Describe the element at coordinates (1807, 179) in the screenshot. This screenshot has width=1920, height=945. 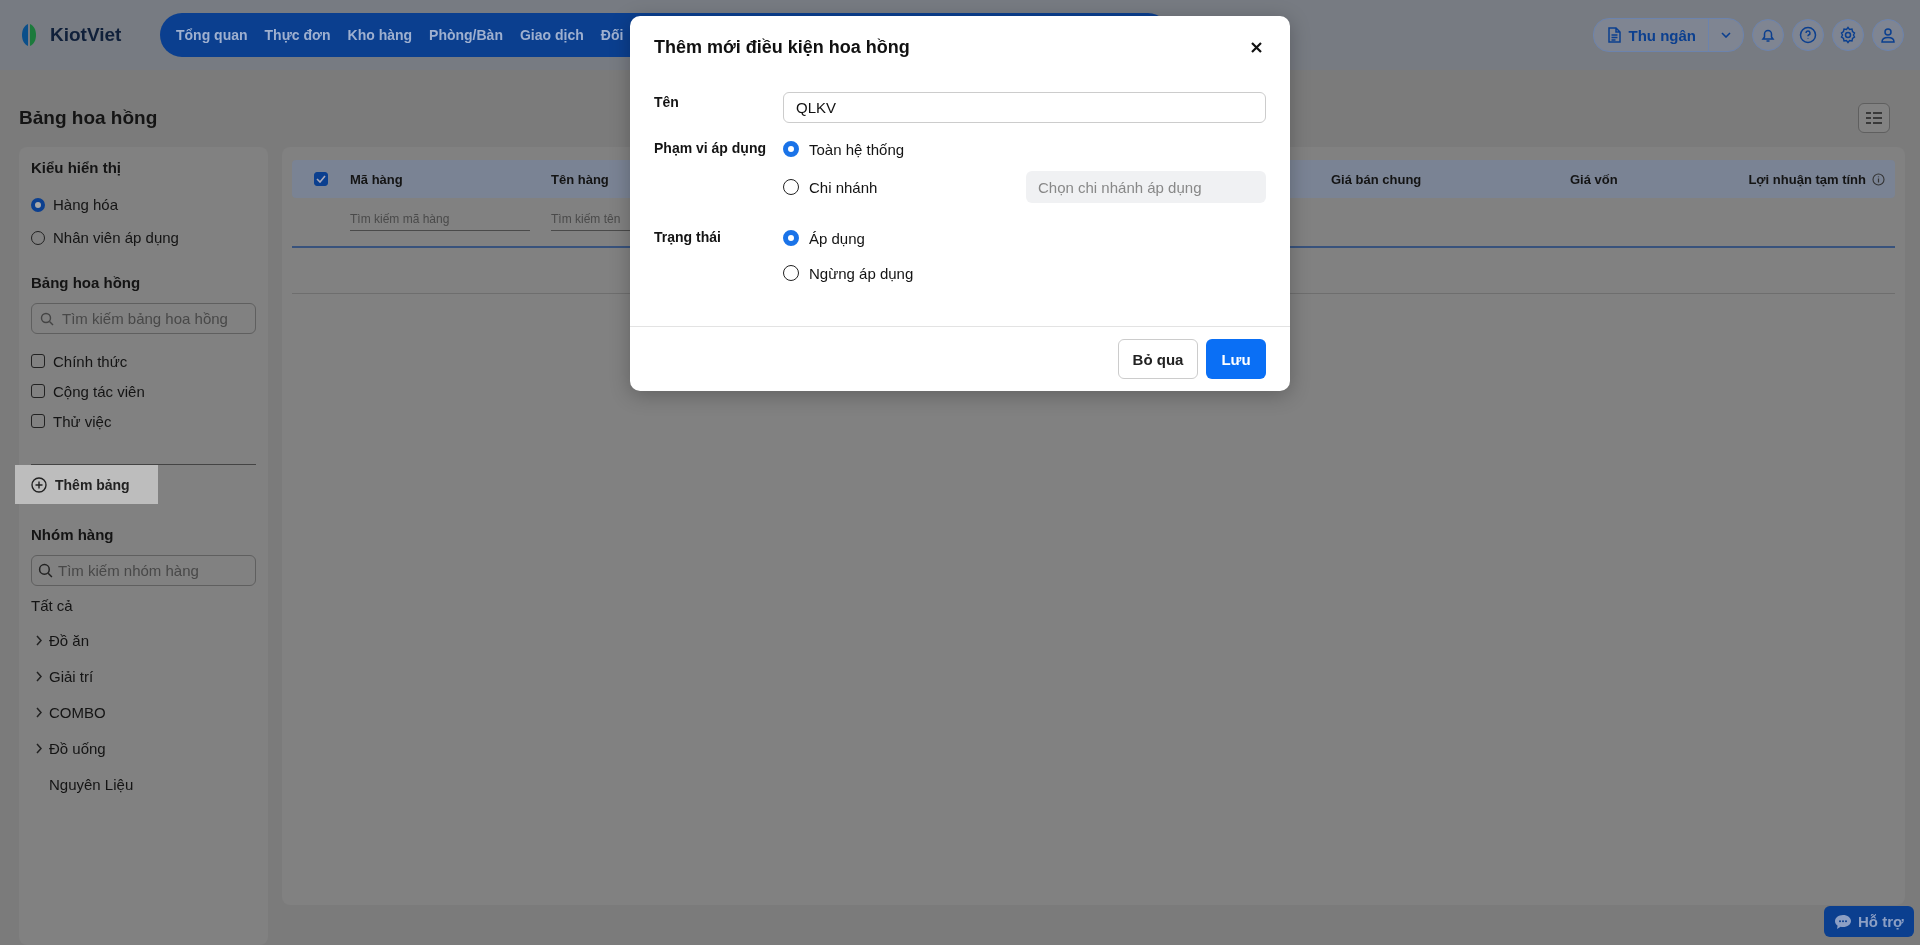
I see `column-header: Lợi nhuận tạm tính` at that location.